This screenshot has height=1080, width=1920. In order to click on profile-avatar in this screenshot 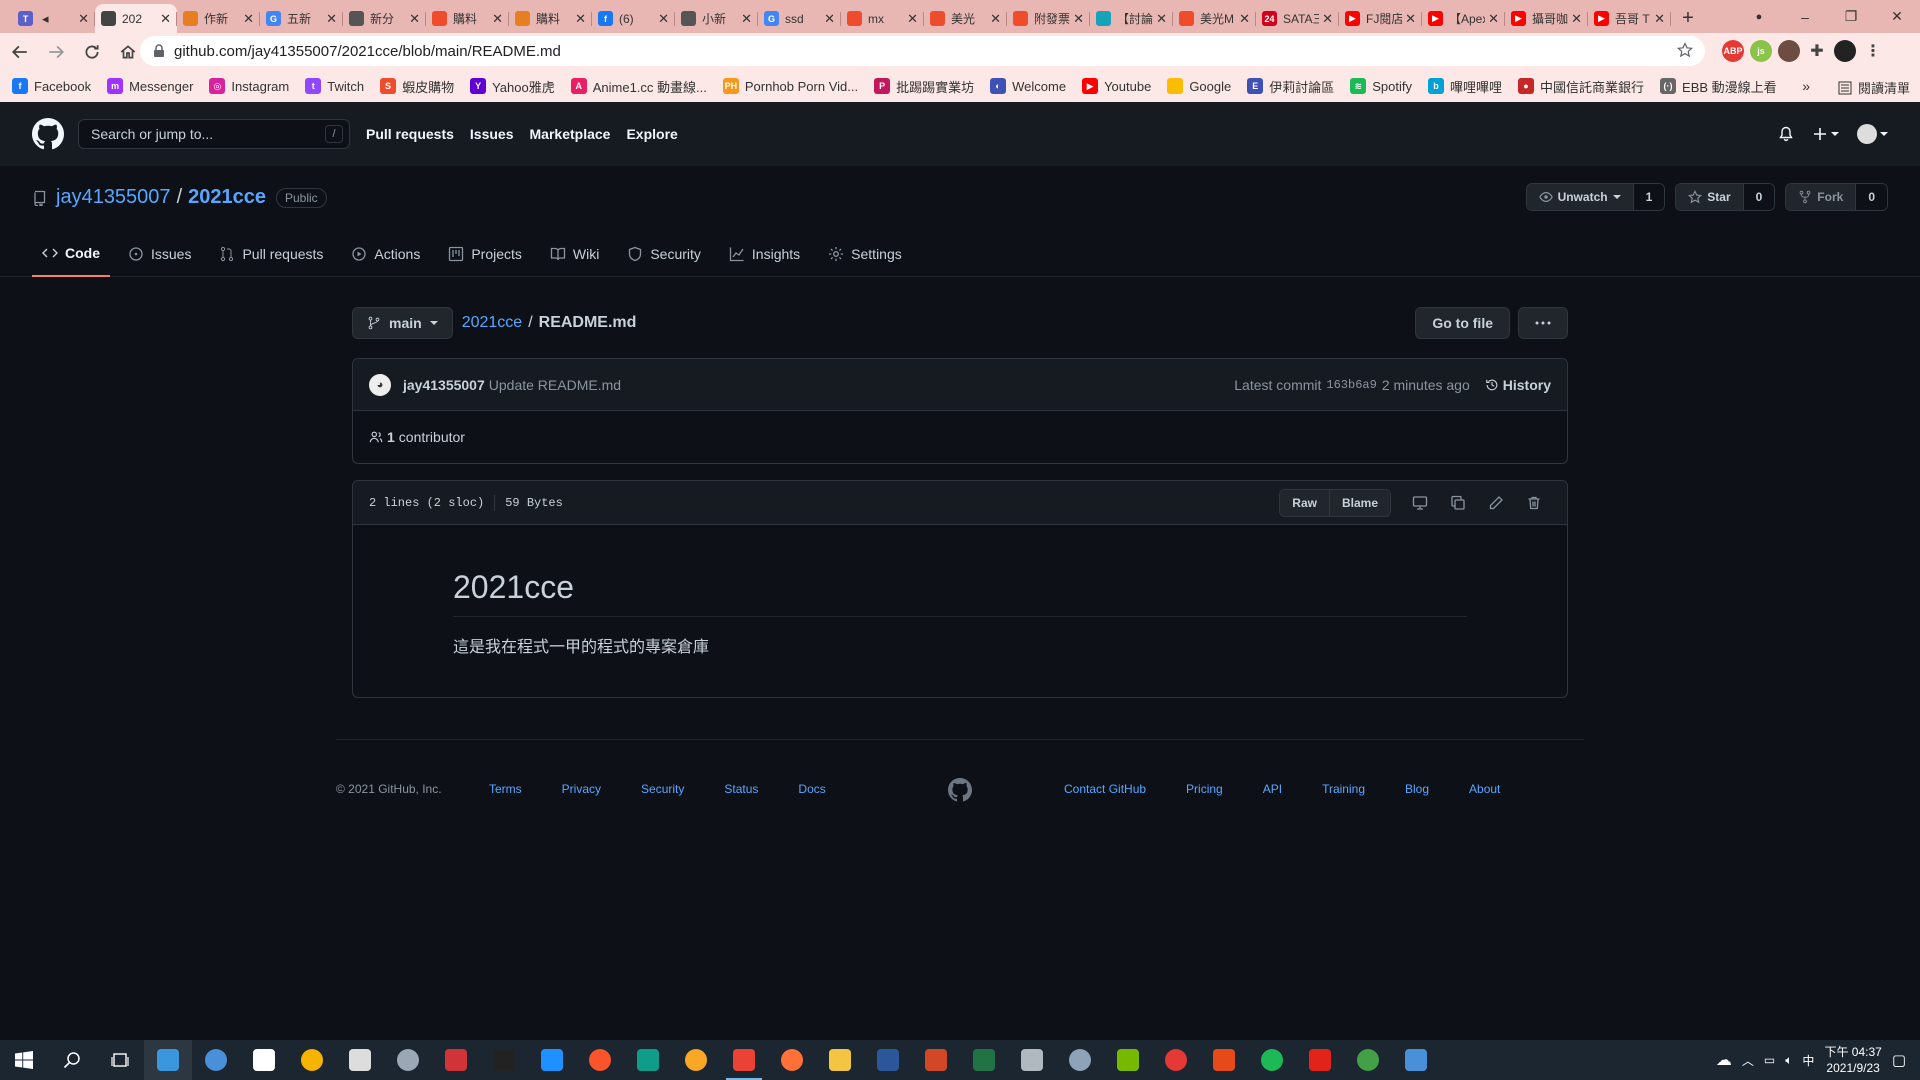, I will do `click(1845, 51)`.